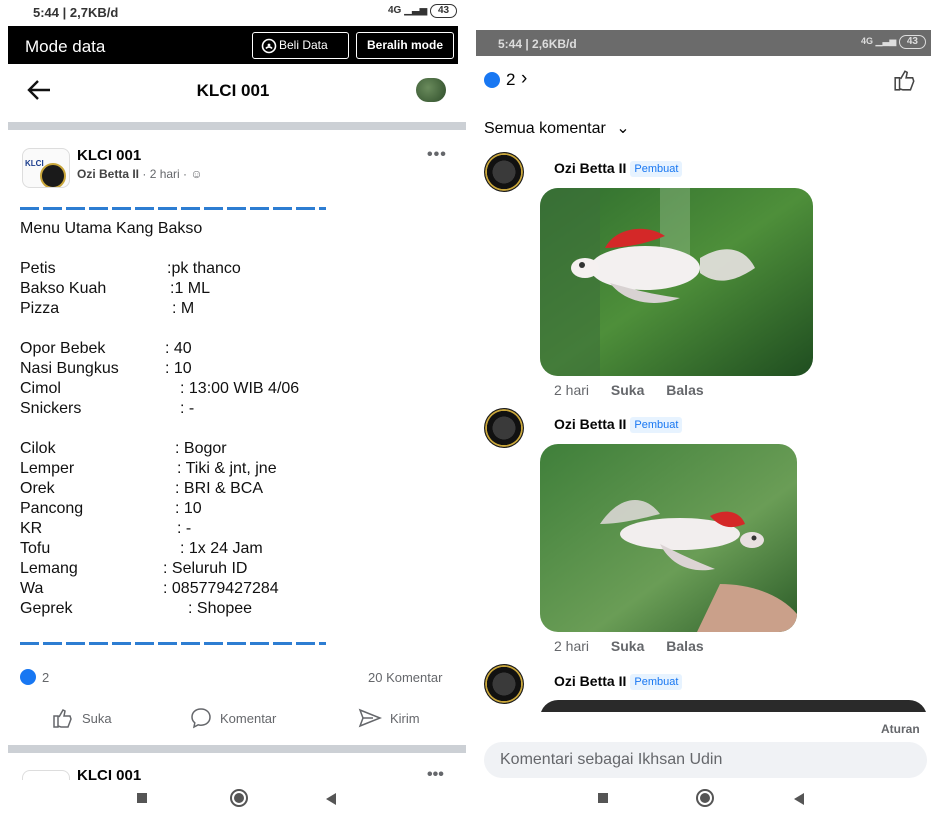 Image resolution: width=931 pixels, height=814 pixels. What do you see at coordinates (123, 449) in the screenshot?
I see `menu-row: Cilok : Bogor` at bounding box center [123, 449].